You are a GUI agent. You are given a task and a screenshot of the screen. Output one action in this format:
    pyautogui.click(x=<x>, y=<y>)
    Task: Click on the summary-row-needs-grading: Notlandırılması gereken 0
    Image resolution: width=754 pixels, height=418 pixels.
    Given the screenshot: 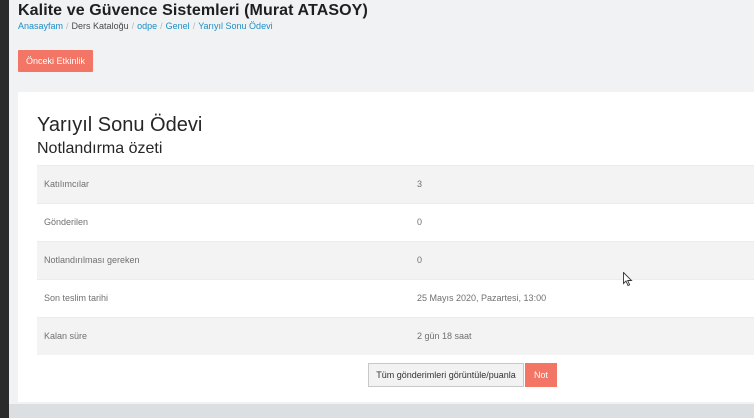 What is the action you would take?
    pyautogui.click(x=395, y=260)
    